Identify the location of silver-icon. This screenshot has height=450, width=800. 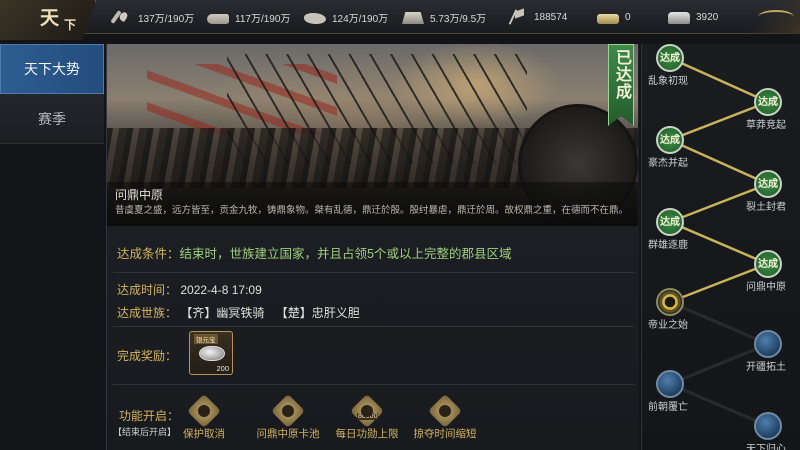
(679, 18).